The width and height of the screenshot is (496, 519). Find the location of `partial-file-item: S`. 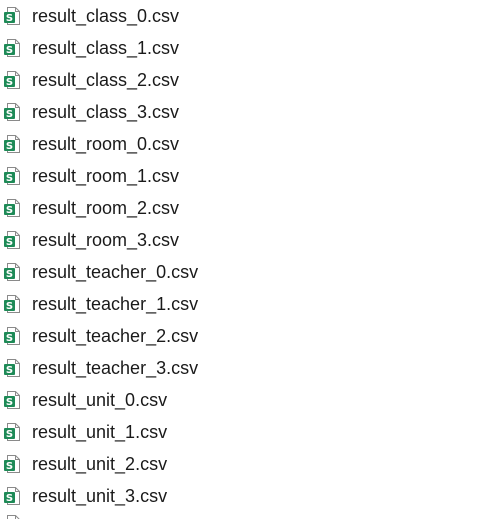

partial-file-item: S is located at coordinates (13, 516).